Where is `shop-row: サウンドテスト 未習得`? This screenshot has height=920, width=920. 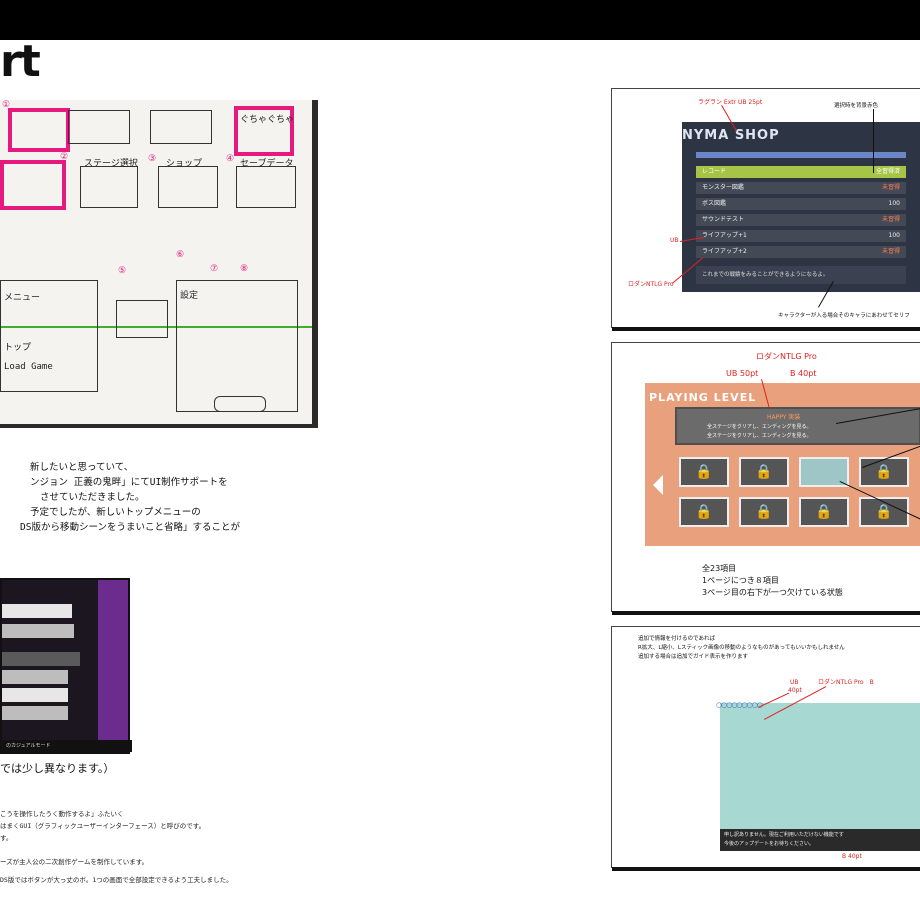
shop-row: サウンドテスト 未習得 is located at coordinates (801, 220).